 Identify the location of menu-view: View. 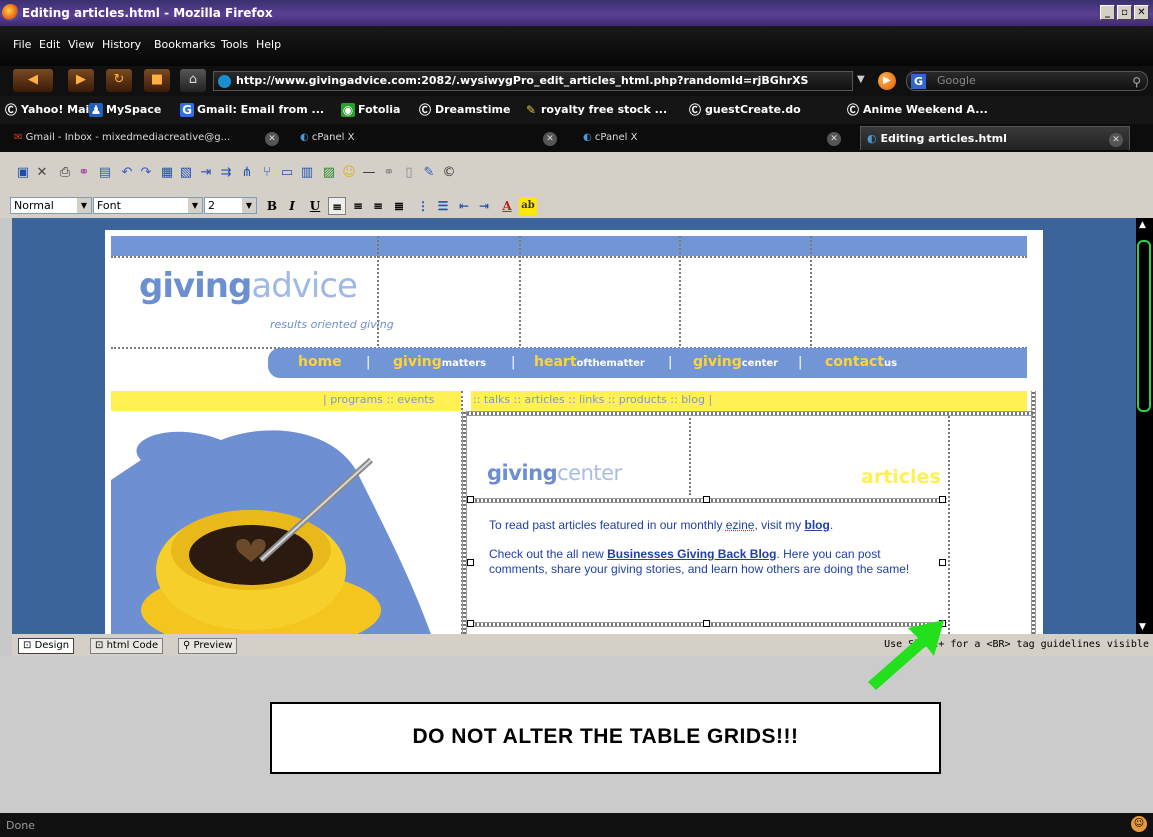
(81, 44).